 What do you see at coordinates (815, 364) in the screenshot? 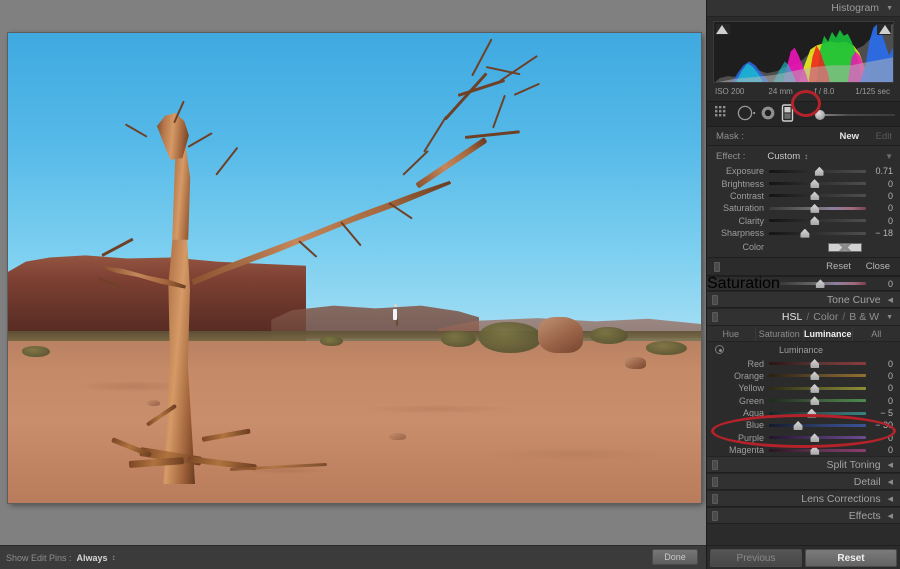
I see `hsl-slider-red-knob` at bounding box center [815, 364].